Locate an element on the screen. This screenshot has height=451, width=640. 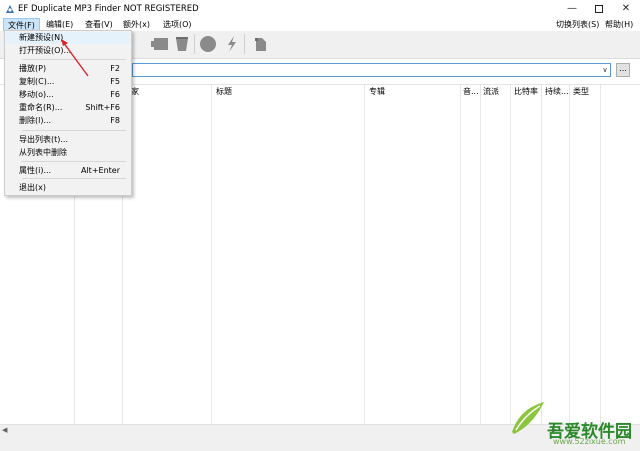
menu-item-properties: 属性(i)... Alt+Enter is located at coordinates (66, 171).